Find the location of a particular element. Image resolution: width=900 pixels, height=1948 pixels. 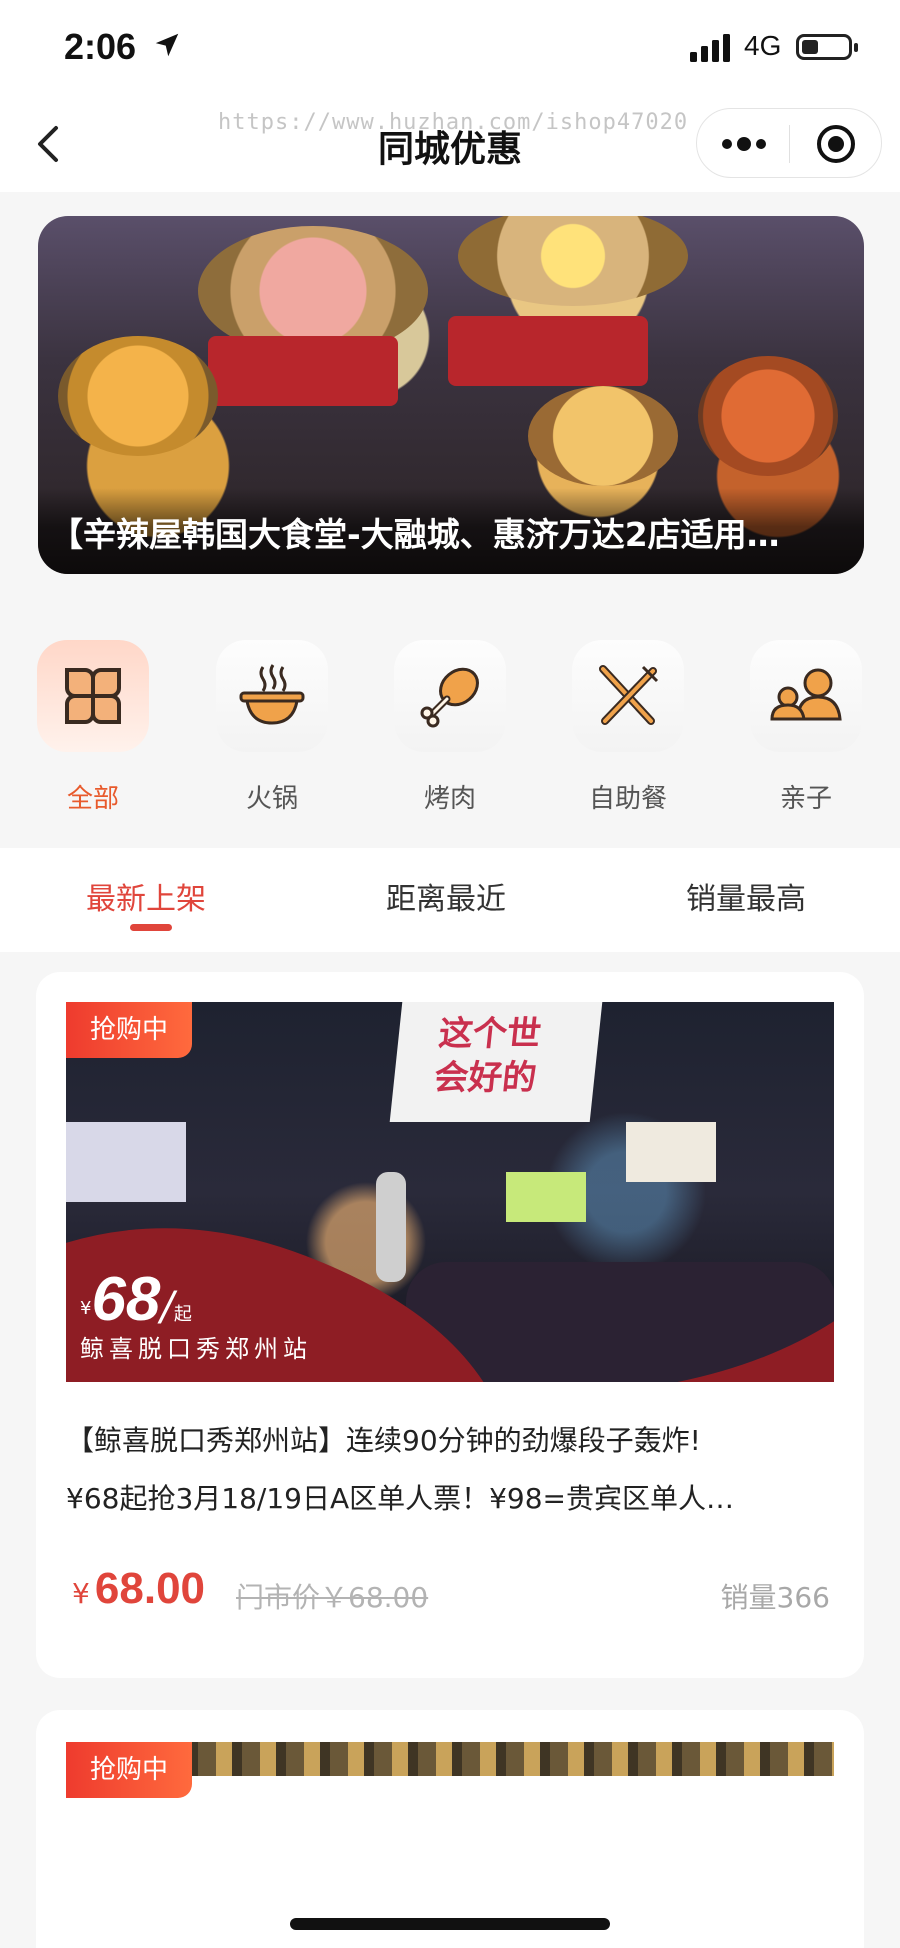

active-tab-indicator is located at coordinates (151, 927).